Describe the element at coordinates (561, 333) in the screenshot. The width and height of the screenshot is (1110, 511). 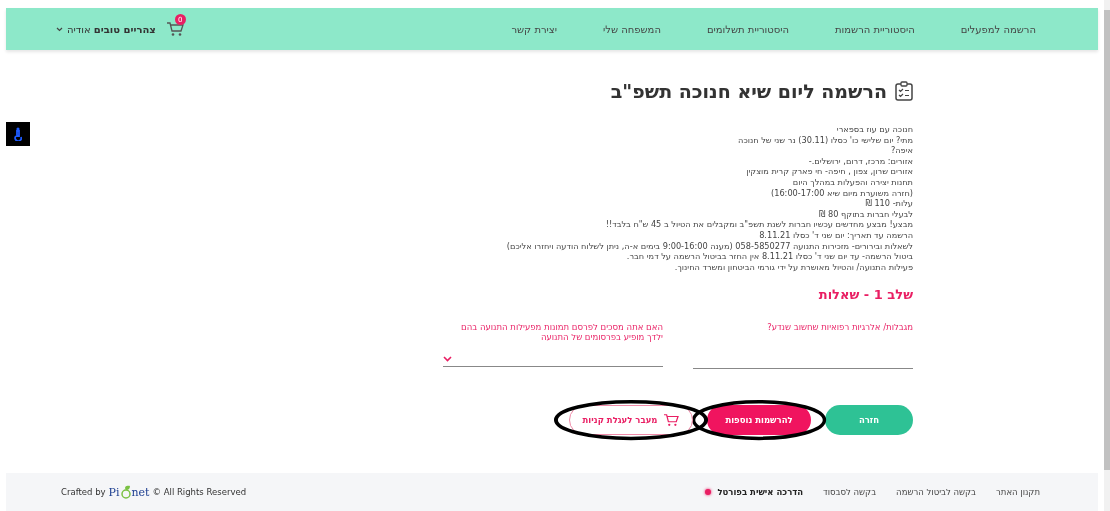
I see `question-label: האם אתה מסכים לפרסם תמונות מפעילות התנועה בהם ילדך מופיע בפרסומים של התנועה` at that location.